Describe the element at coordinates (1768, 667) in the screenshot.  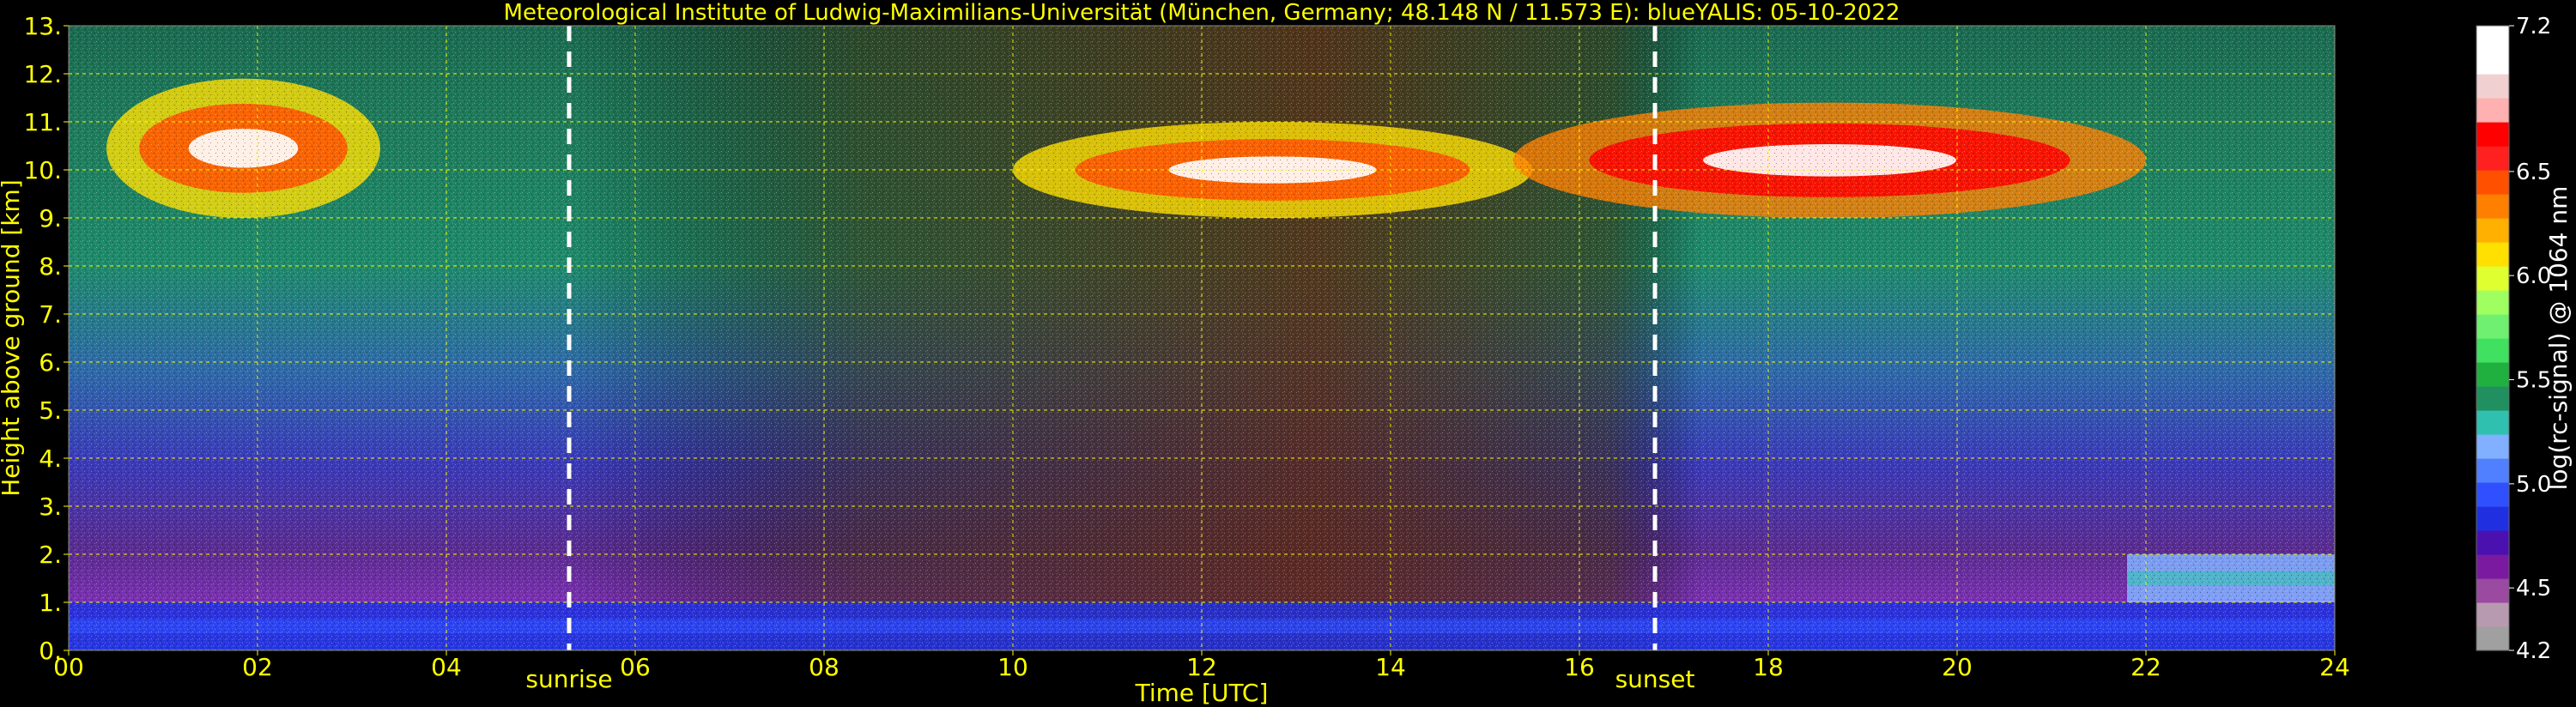
I see `x-tick-label: 18` at that location.